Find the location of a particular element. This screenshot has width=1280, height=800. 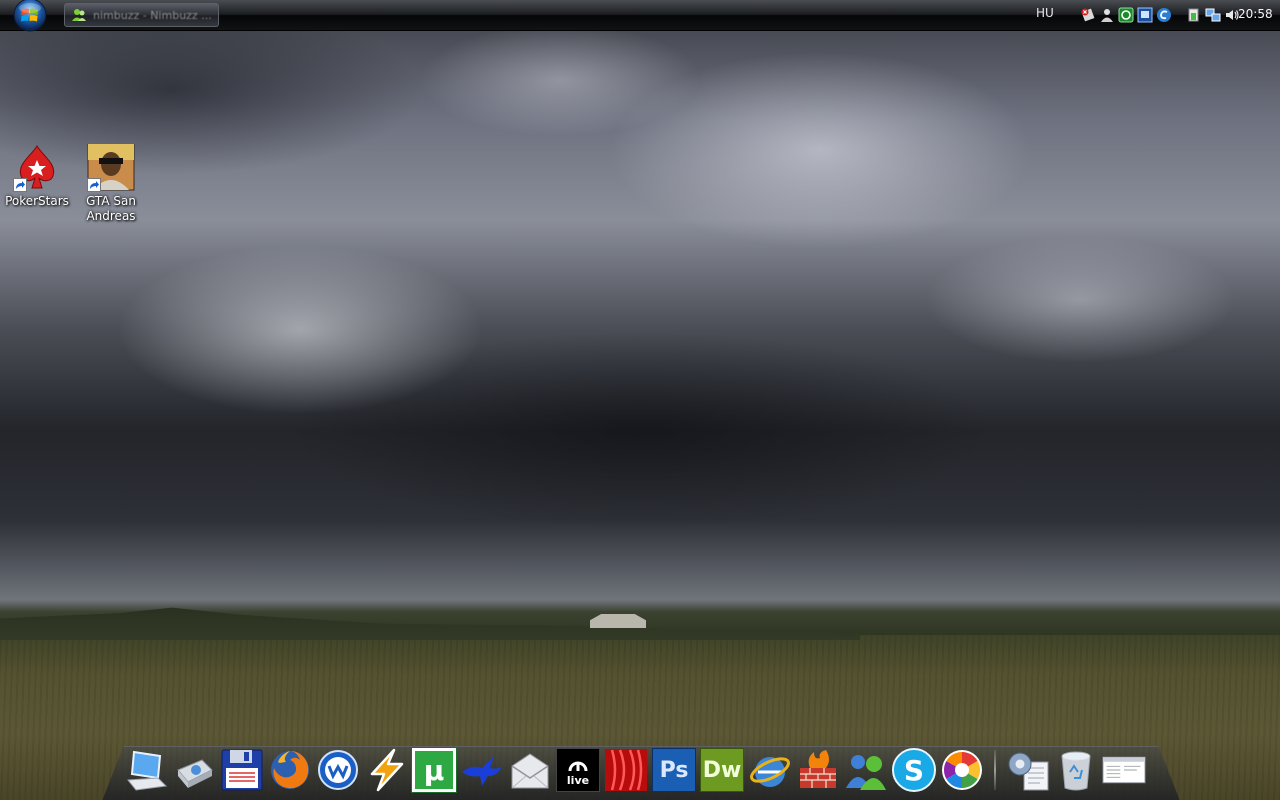

dock-item-window is located at coordinates (1124, 770).